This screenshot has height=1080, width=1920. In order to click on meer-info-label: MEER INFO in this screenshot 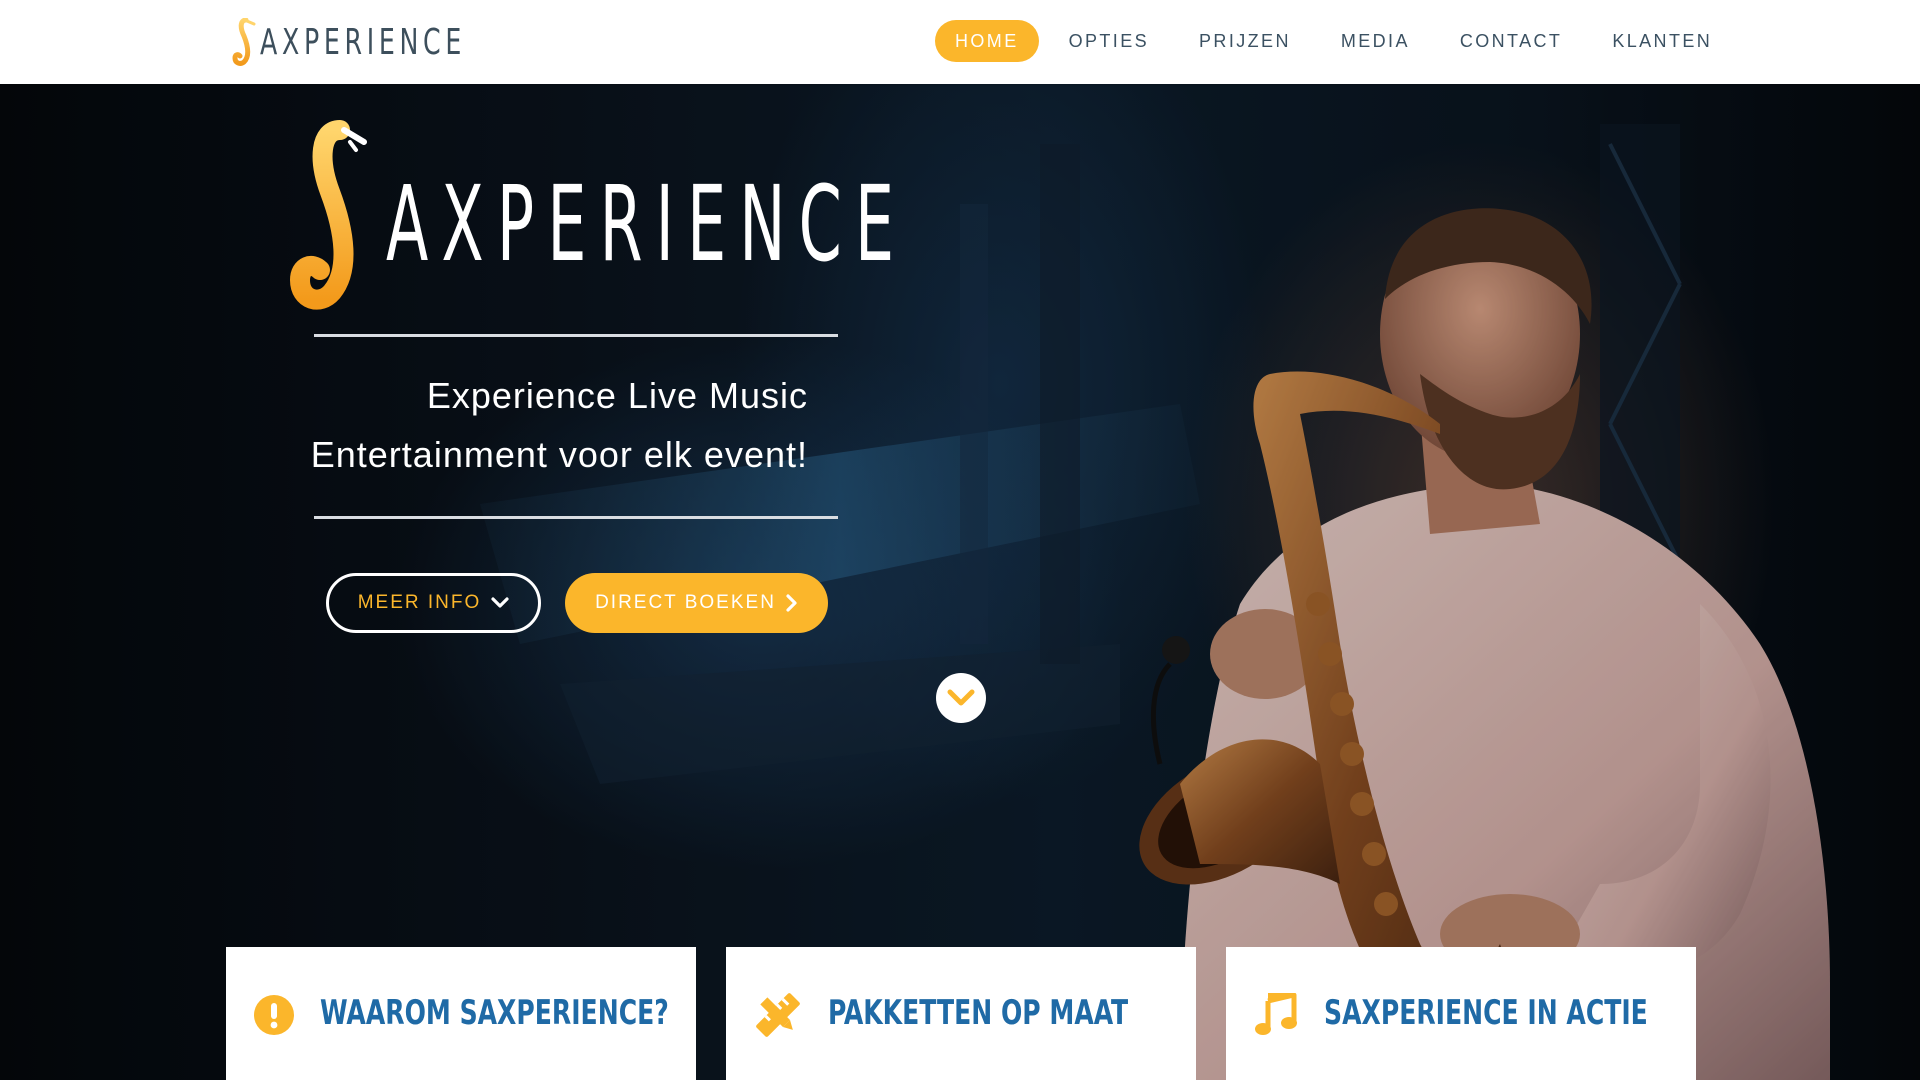, I will do `click(419, 602)`.